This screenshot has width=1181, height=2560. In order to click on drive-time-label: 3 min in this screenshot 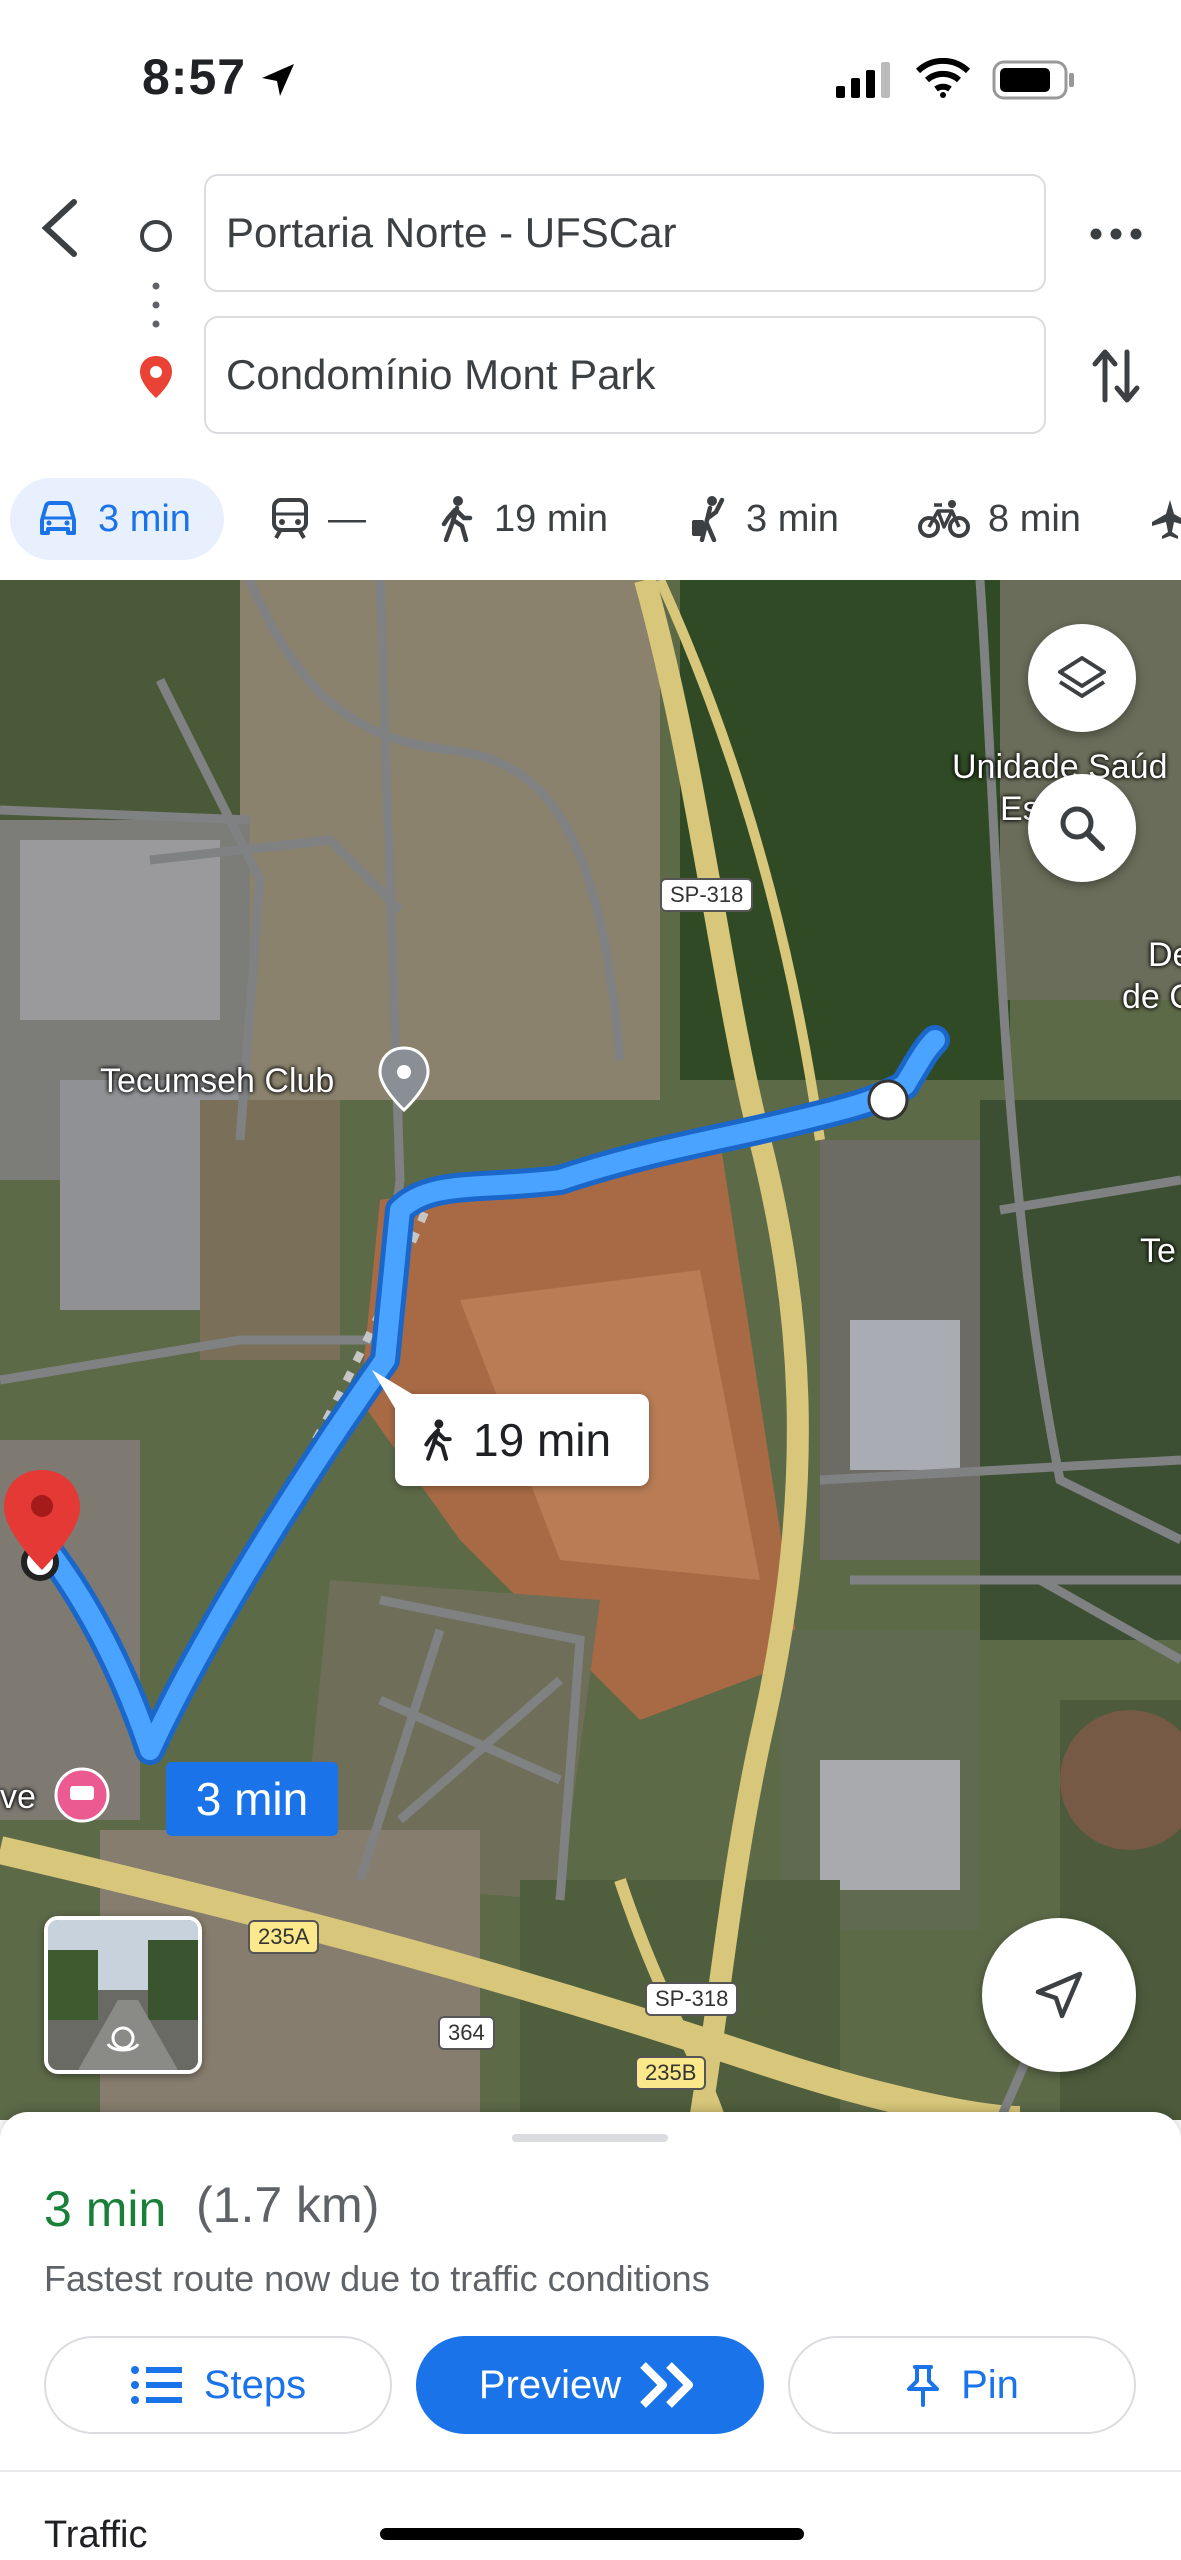, I will do `click(252, 1799)`.